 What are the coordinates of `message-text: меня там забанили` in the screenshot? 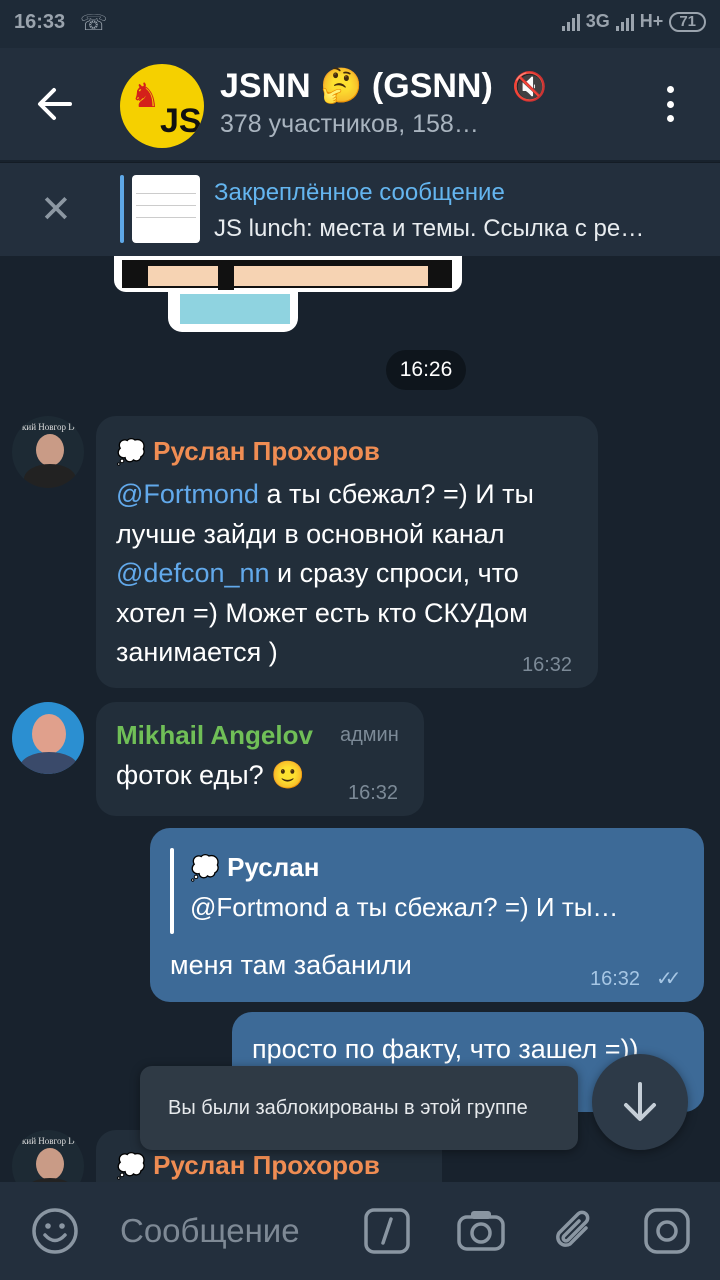 It's located at (291, 965).